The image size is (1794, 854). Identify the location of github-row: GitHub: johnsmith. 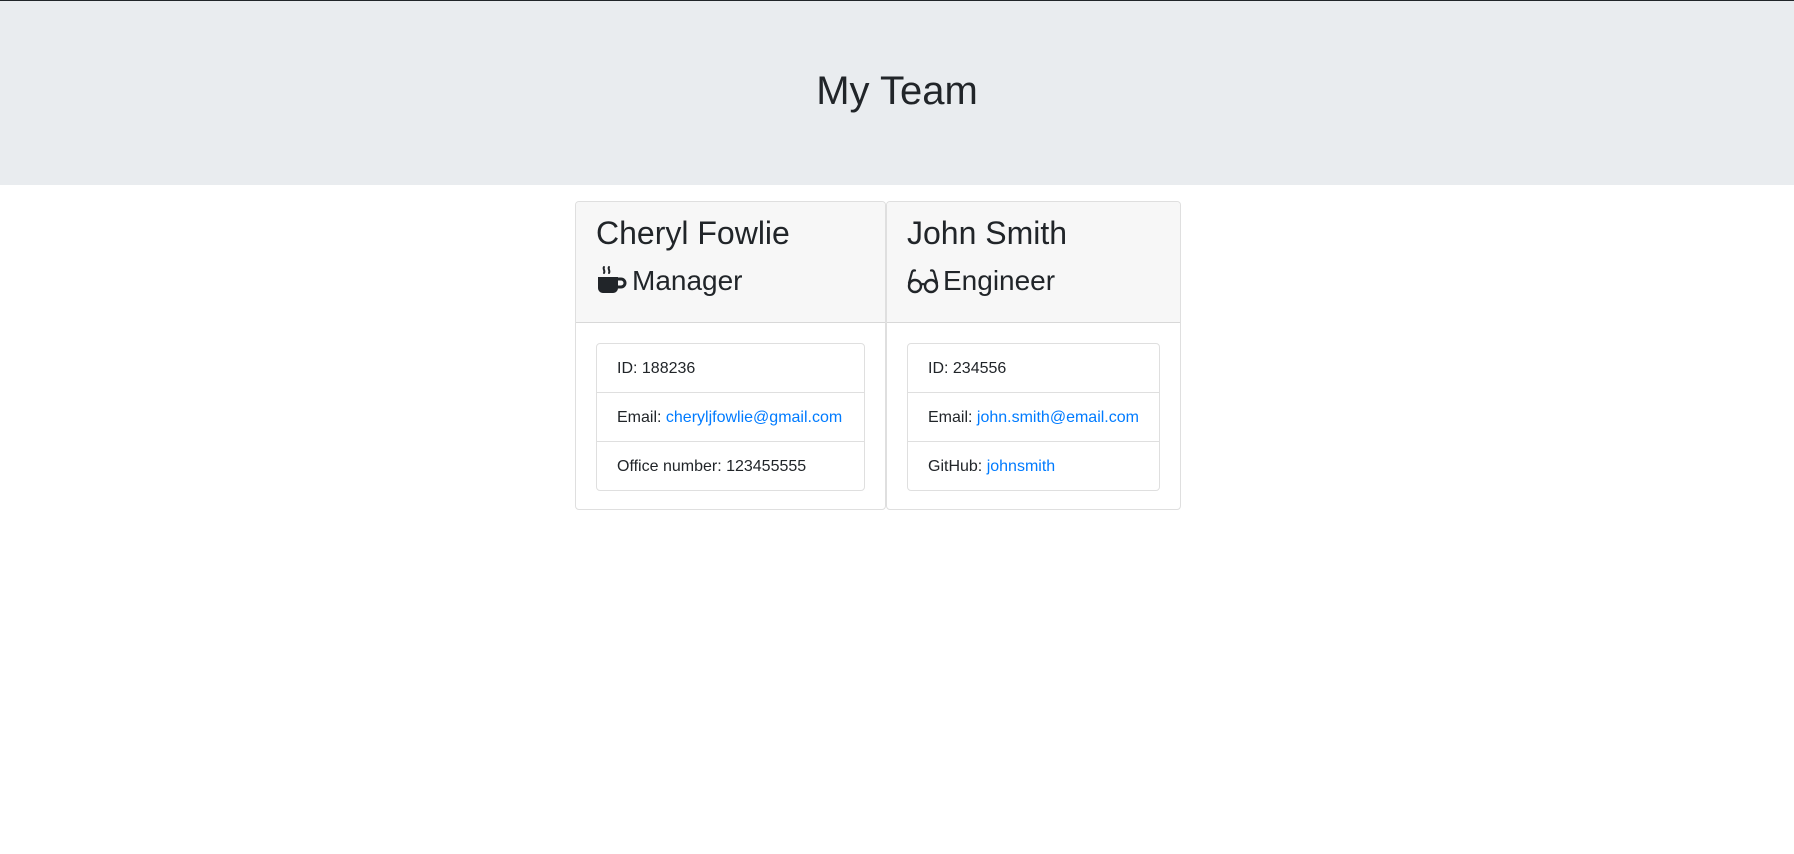
(1033, 466).